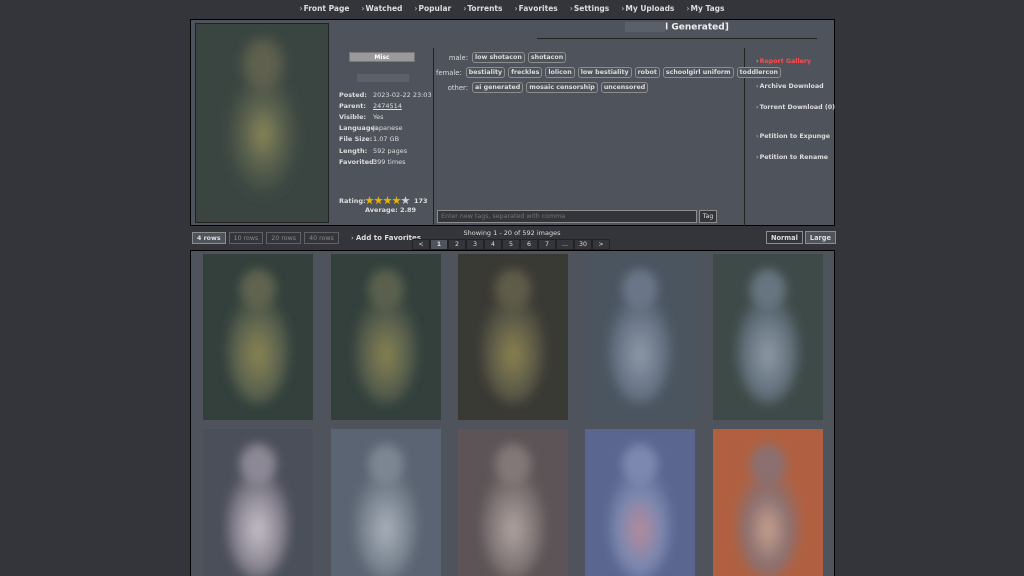  What do you see at coordinates (493, 244) in the screenshot?
I see `page-4: 4` at bounding box center [493, 244].